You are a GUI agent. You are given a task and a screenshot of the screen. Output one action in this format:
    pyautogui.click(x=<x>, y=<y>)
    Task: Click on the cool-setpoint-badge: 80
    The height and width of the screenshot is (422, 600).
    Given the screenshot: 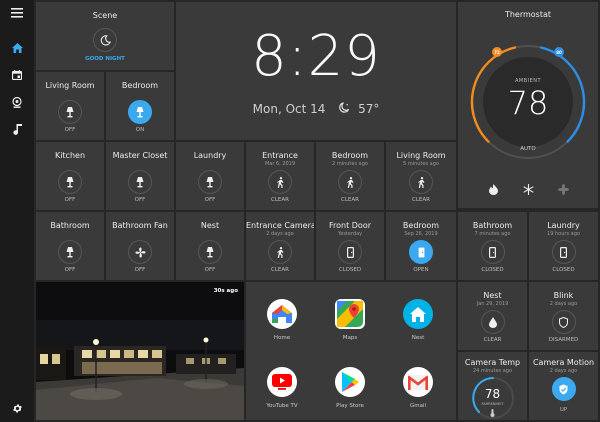 What is the action you would take?
    pyautogui.click(x=559, y=52)
    